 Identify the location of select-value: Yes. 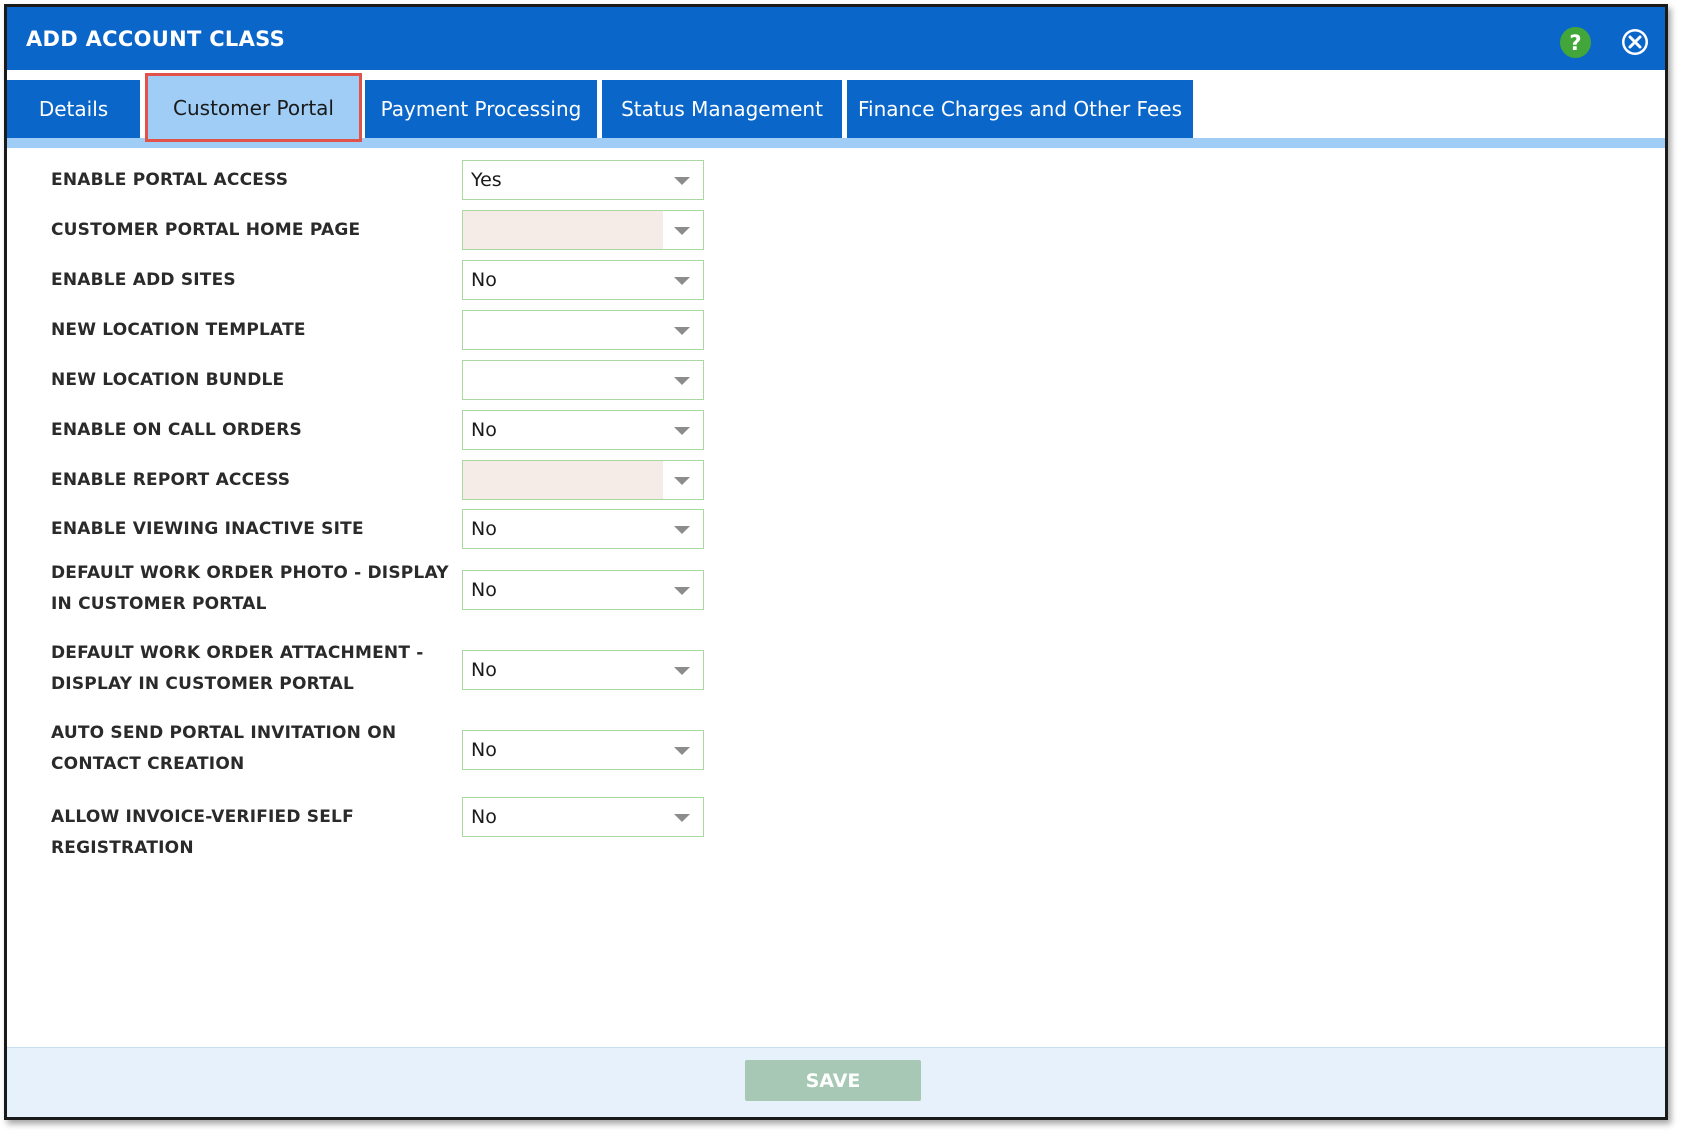
(486, 180).